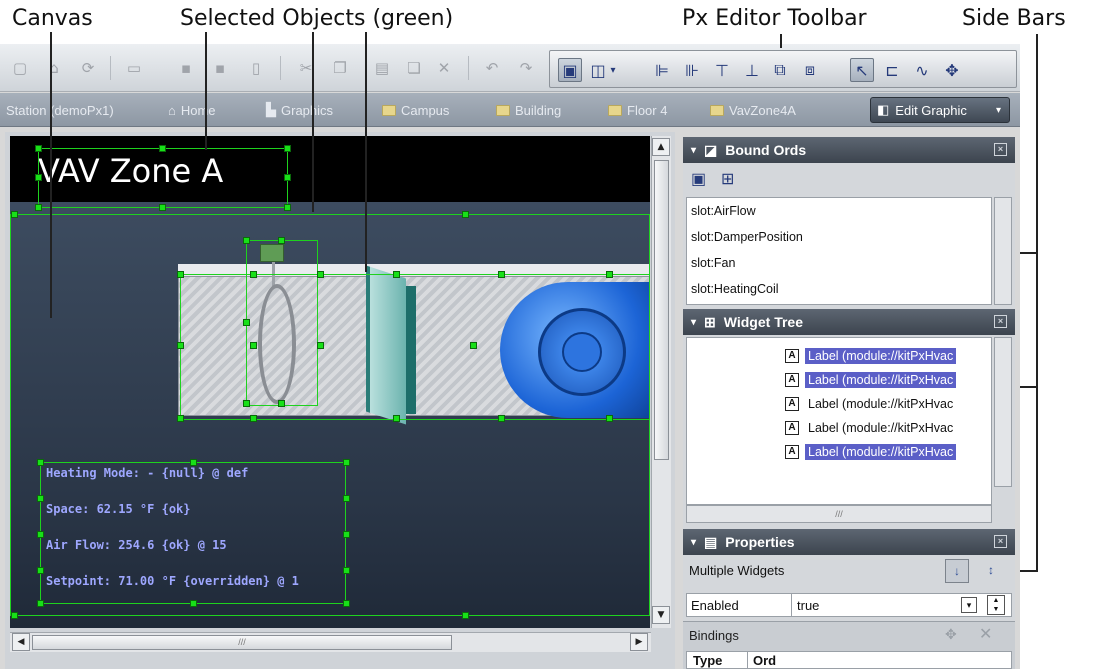  Describe the element at coordinates (192, 110) in the screenshot. I see `crumb-home: ⌂ Home` at that location.